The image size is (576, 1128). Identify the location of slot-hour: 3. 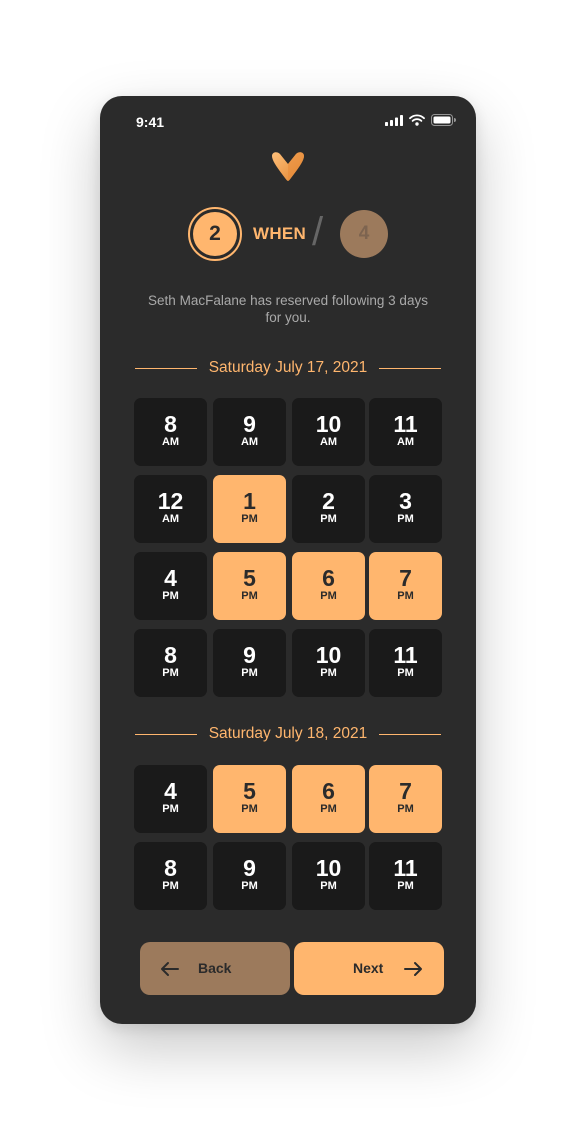
(405, 501).